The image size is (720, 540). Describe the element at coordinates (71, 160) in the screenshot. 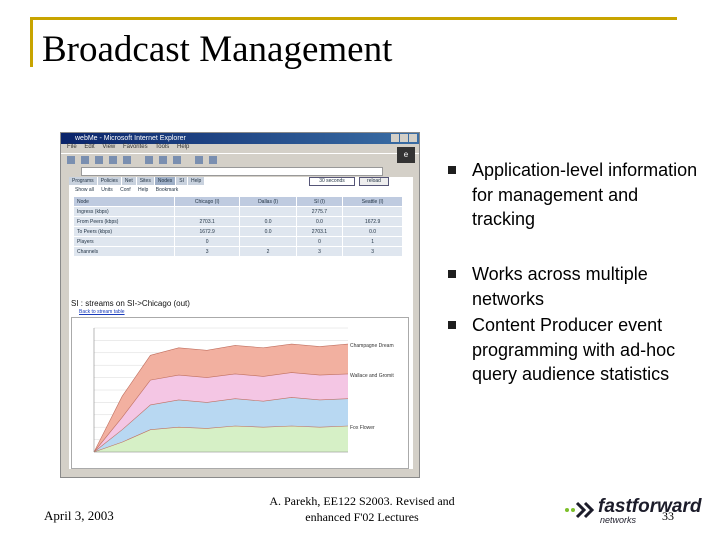

I see `back-icon` at that location.